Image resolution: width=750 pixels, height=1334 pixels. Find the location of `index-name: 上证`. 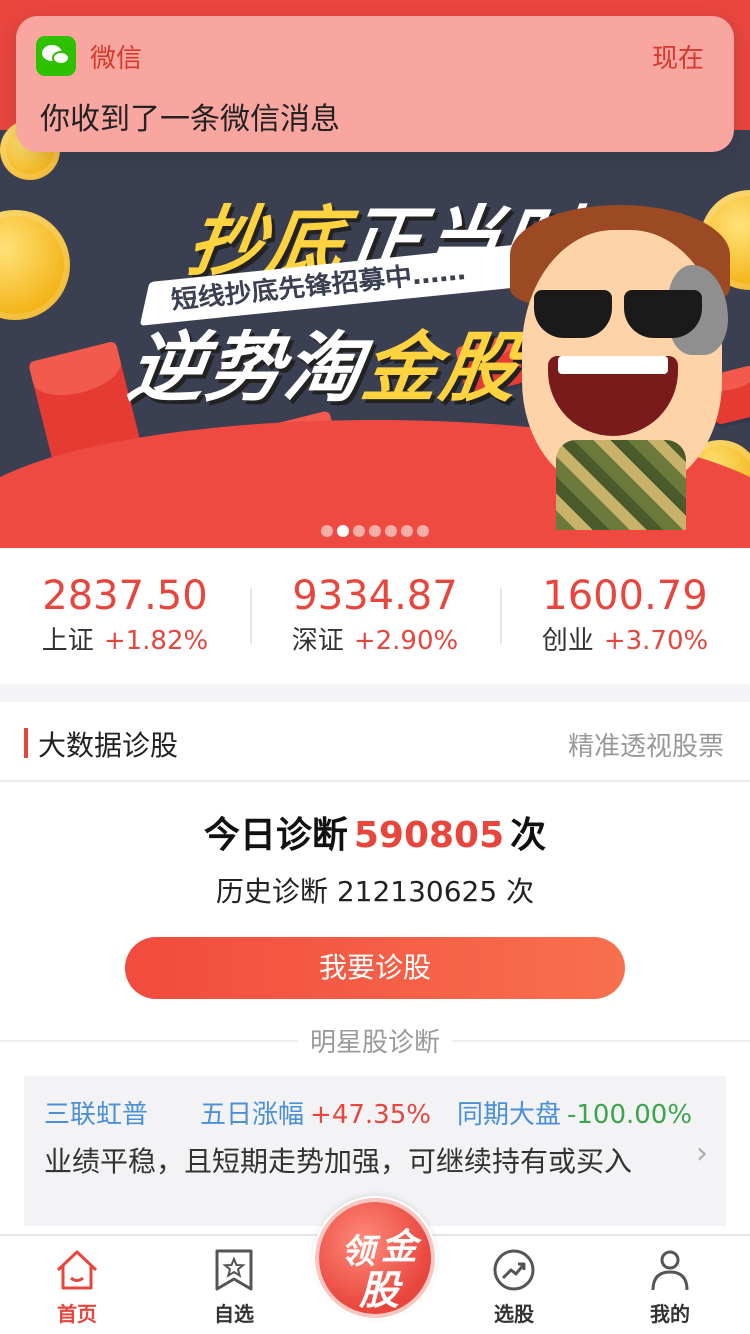

index-name: 上证 is located at coordinates (67, 641).